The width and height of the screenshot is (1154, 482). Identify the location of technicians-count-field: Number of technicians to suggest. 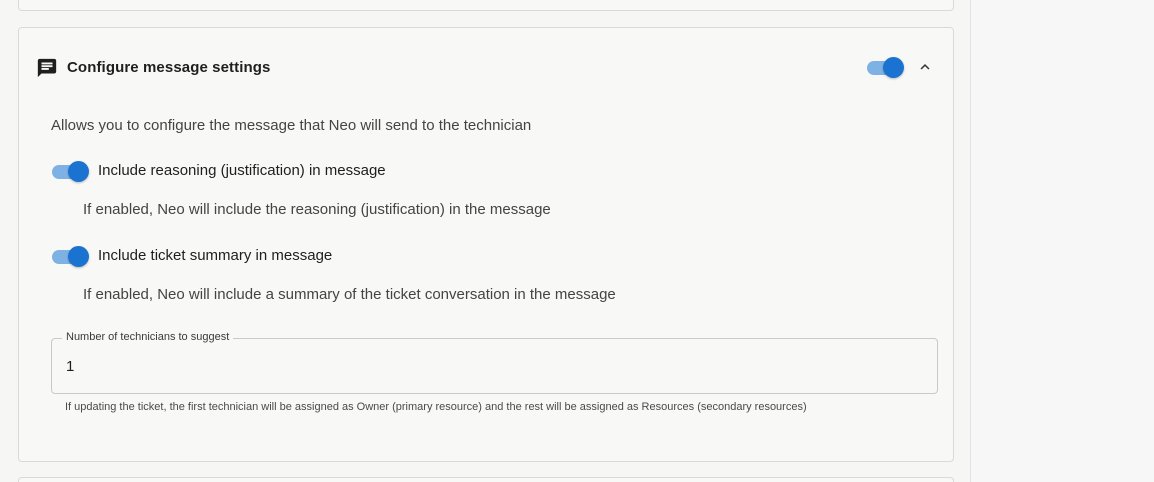
(494, 362).